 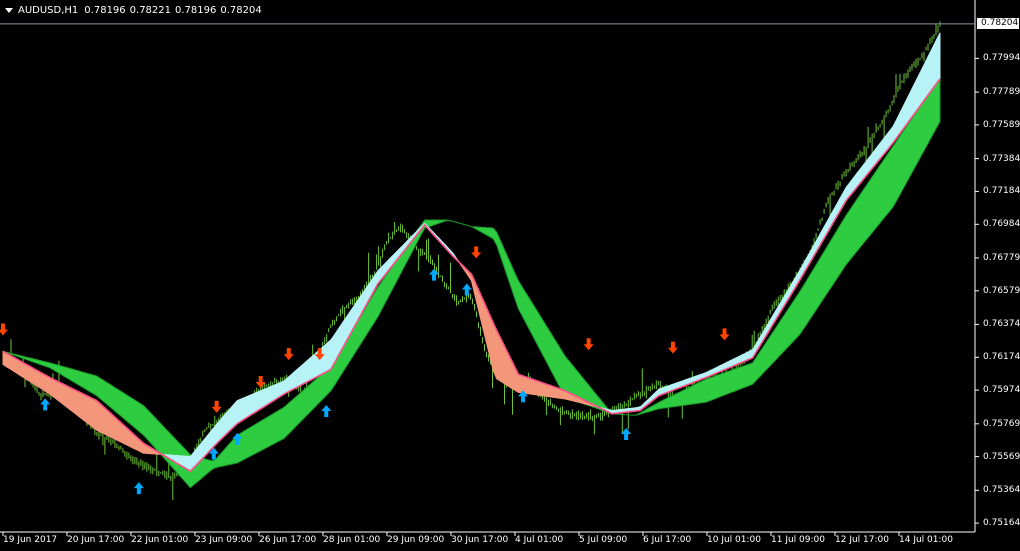 I want to click on low-price-label: 0.78196, so click(x=196, y=10).